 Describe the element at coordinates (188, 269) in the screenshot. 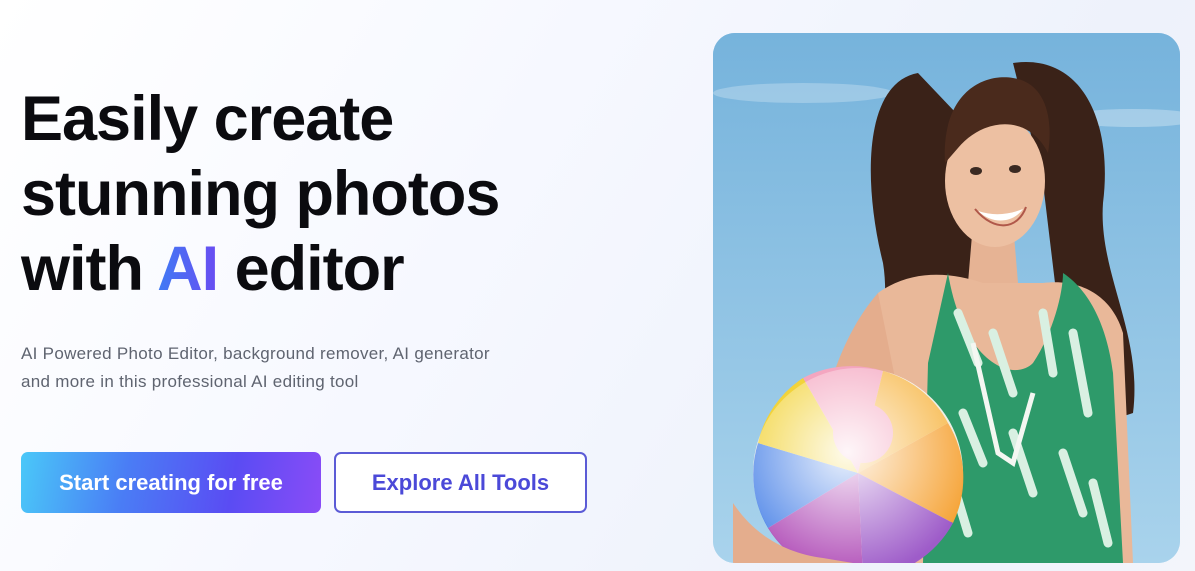

I see `headline-ai-accent: AI` at that location.